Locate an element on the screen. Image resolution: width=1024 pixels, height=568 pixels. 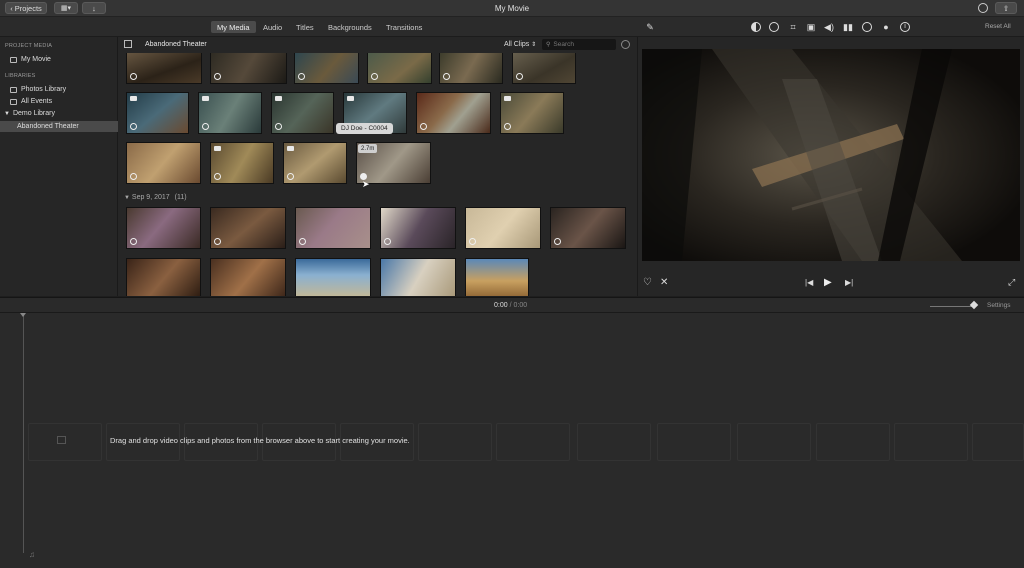
grid-icon is located at coordinates (13, 101).